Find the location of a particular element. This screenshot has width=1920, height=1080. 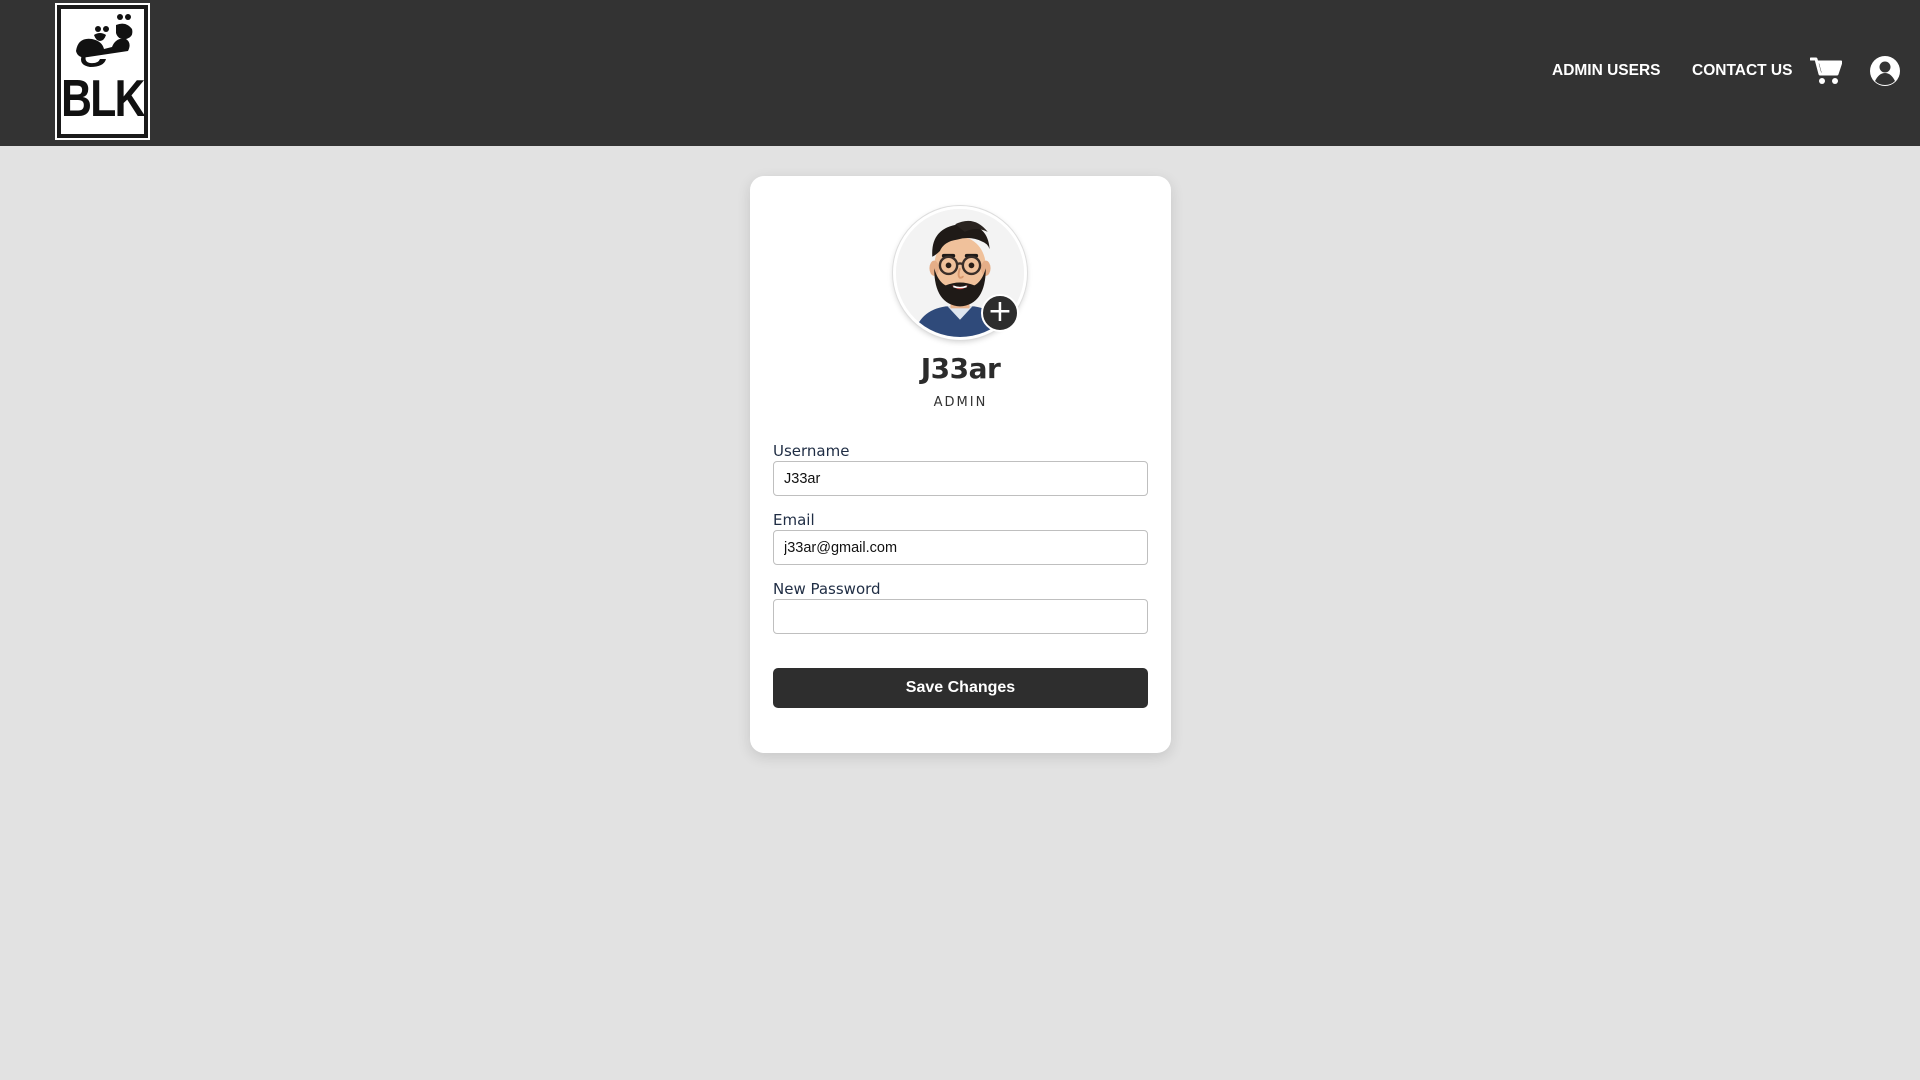

avatar-container: + is located at coordinates (960, 273).